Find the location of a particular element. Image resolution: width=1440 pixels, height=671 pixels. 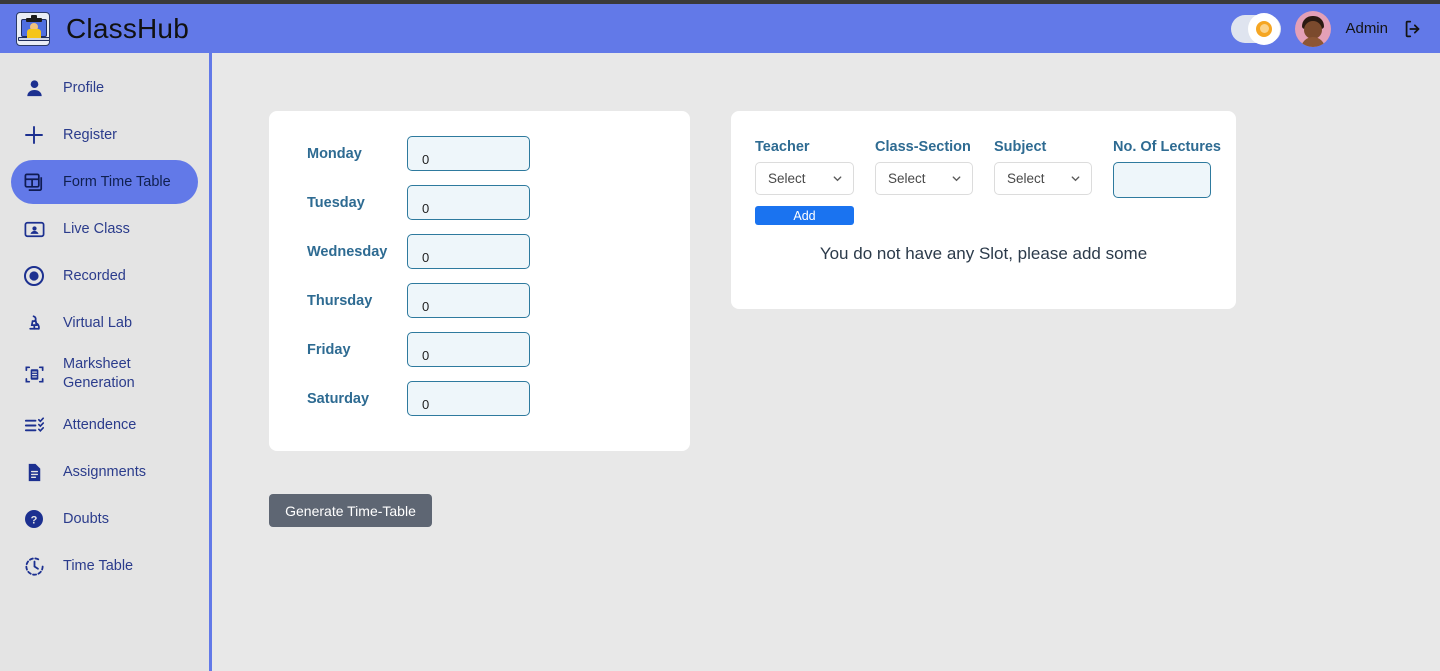

subject-select: Select is located at coordinates (1043, 178).